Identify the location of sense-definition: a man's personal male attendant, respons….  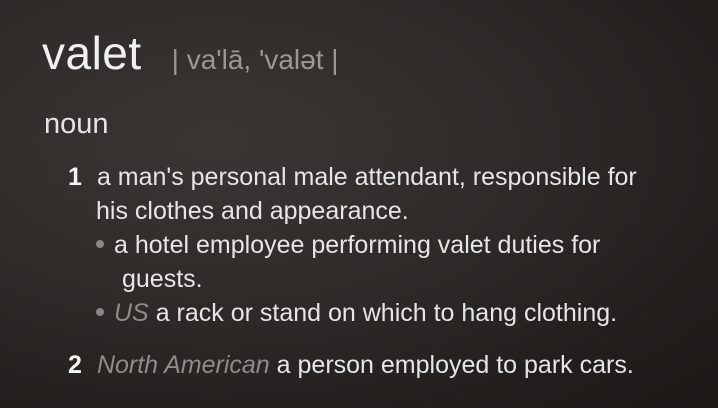
(366, 177).